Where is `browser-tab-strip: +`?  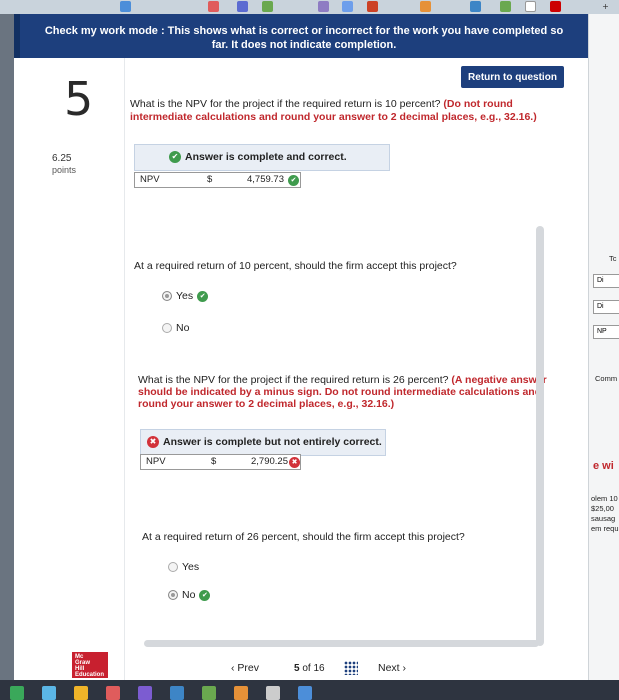 browser-tab-strip: + is located at coordinates (309, 7).